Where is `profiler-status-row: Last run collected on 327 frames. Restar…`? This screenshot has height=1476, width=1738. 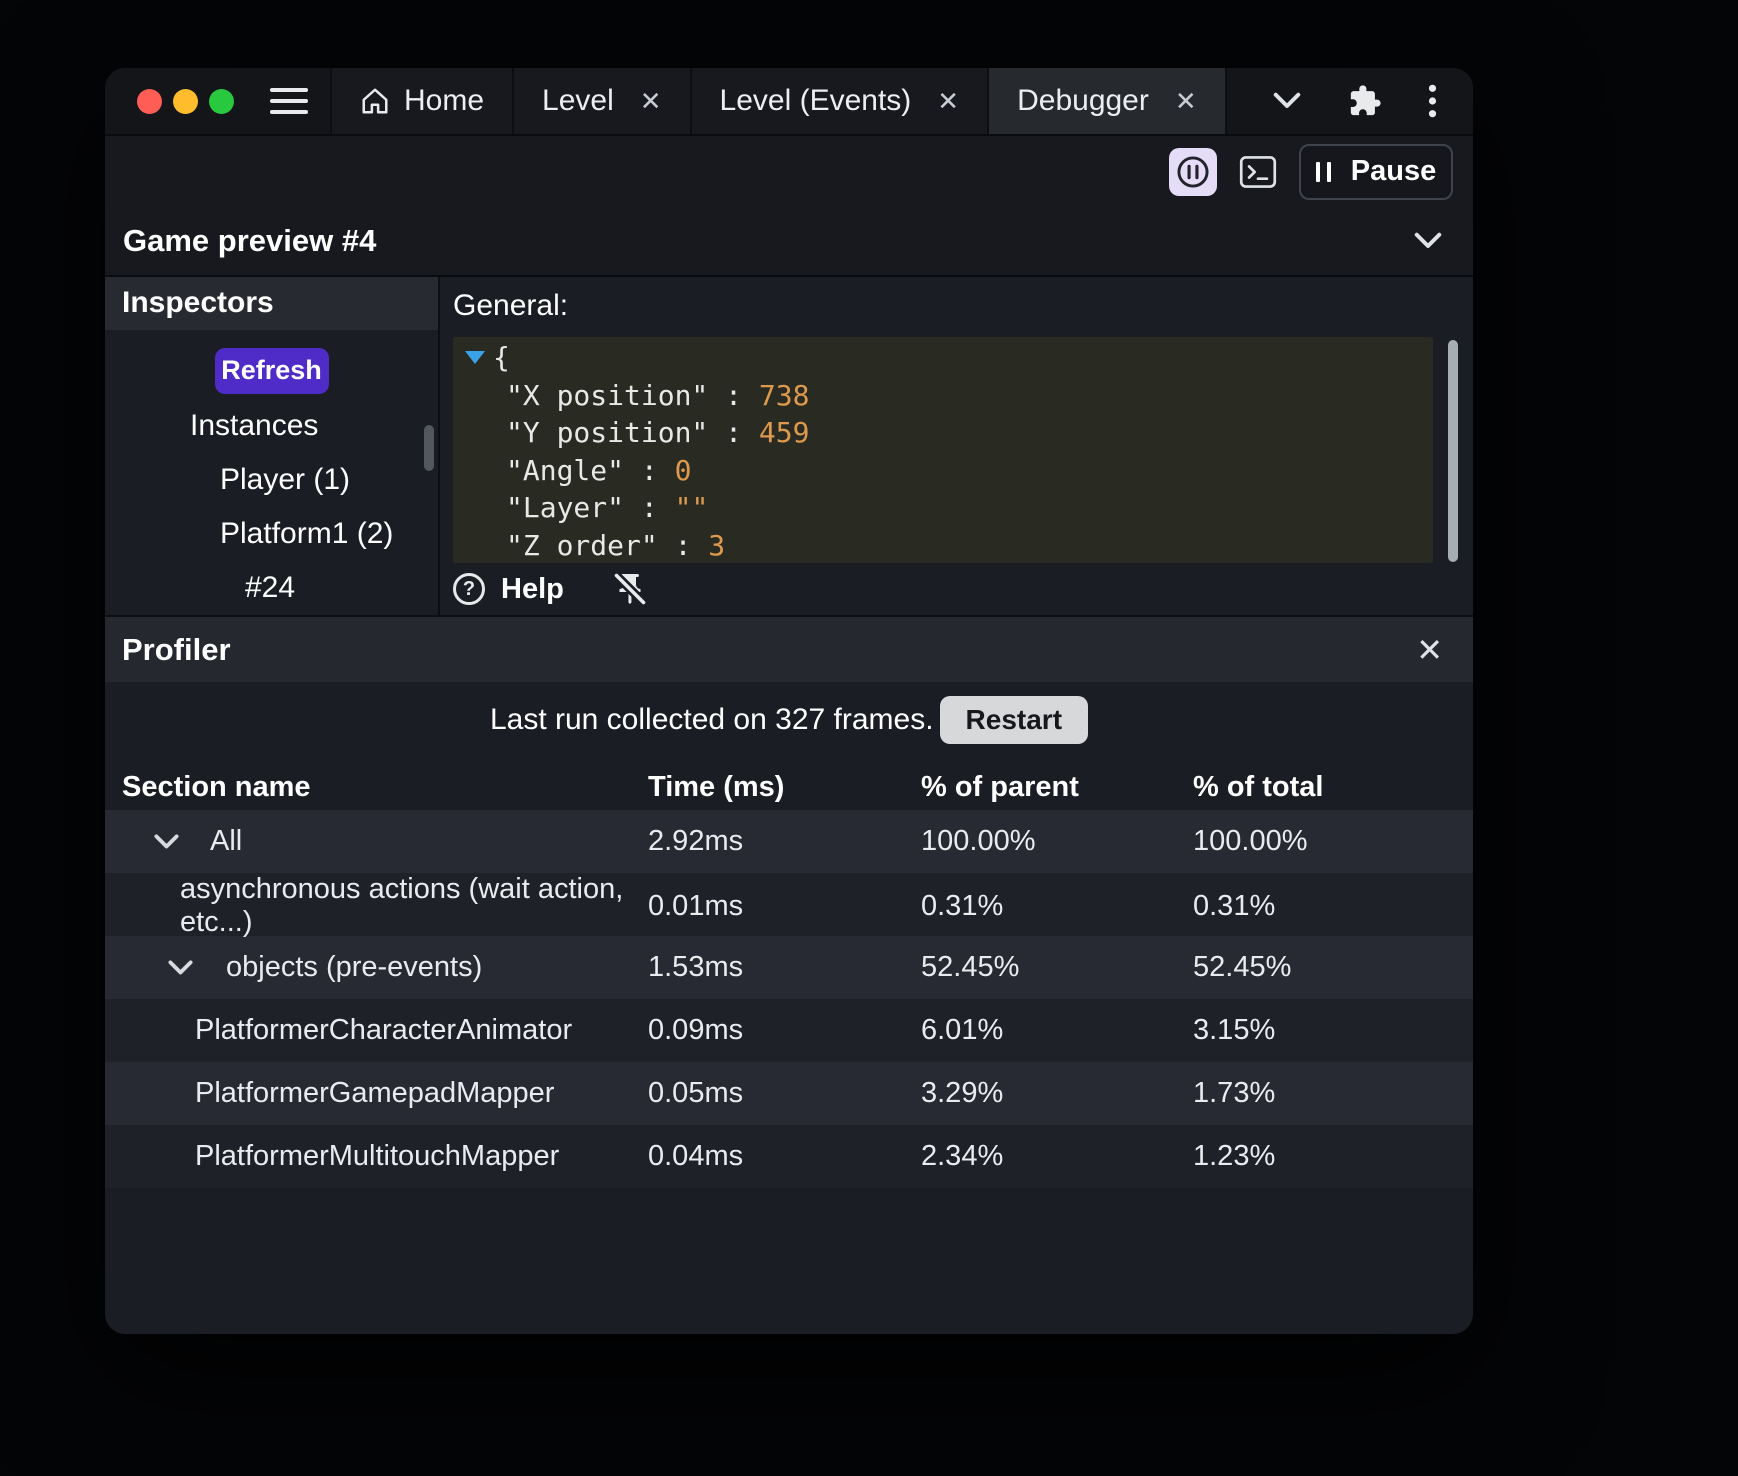 profiler-status-row: Last run collected on 327 frames. Restar… is located at coordinates (789, 720).